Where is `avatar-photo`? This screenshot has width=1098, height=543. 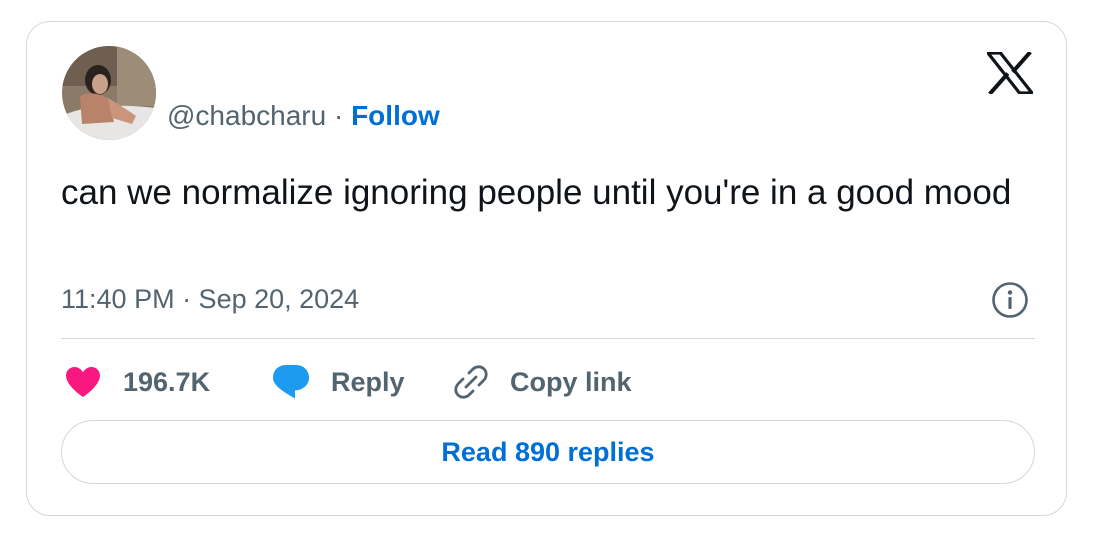
avatar-photo is located at coordinates (109, 93).